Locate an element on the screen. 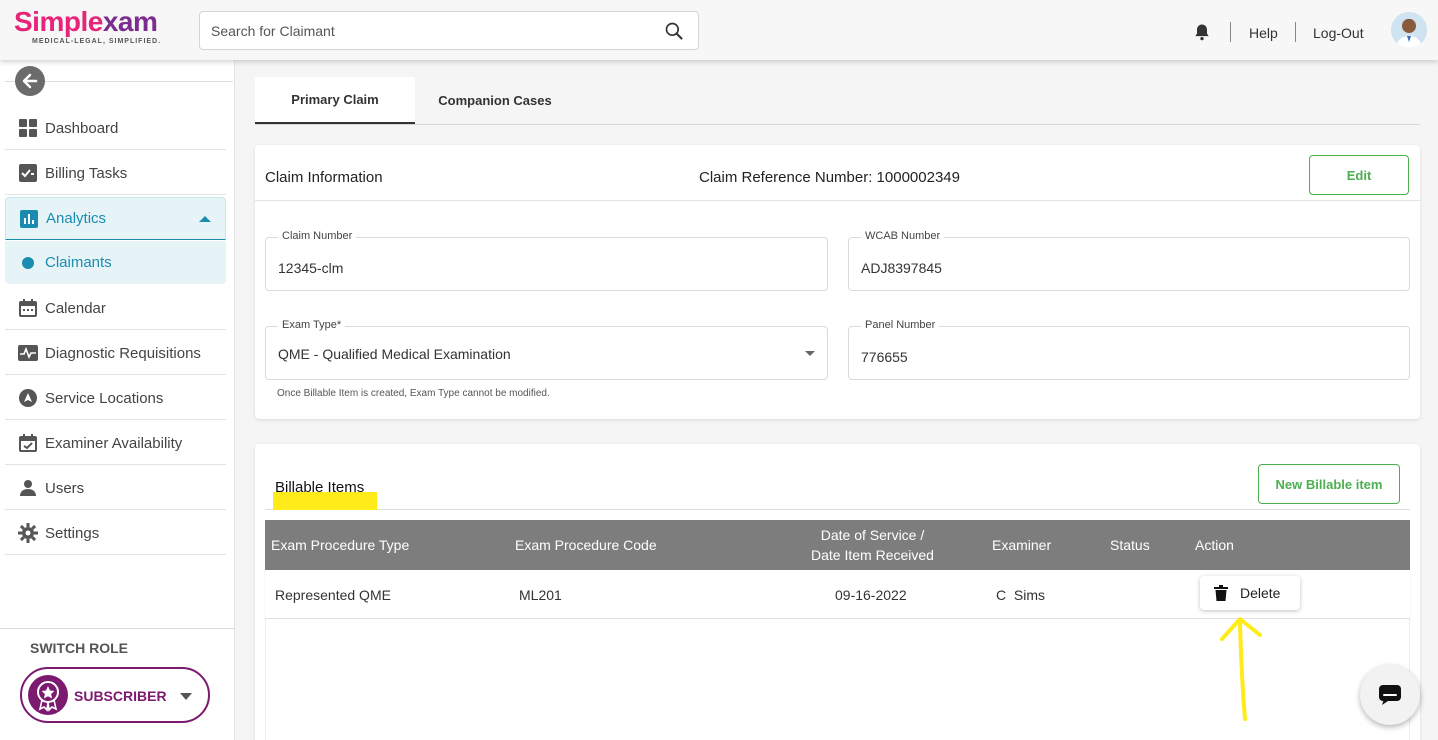  panel-number-label: Panel Number is located at coordinates (900, 325).